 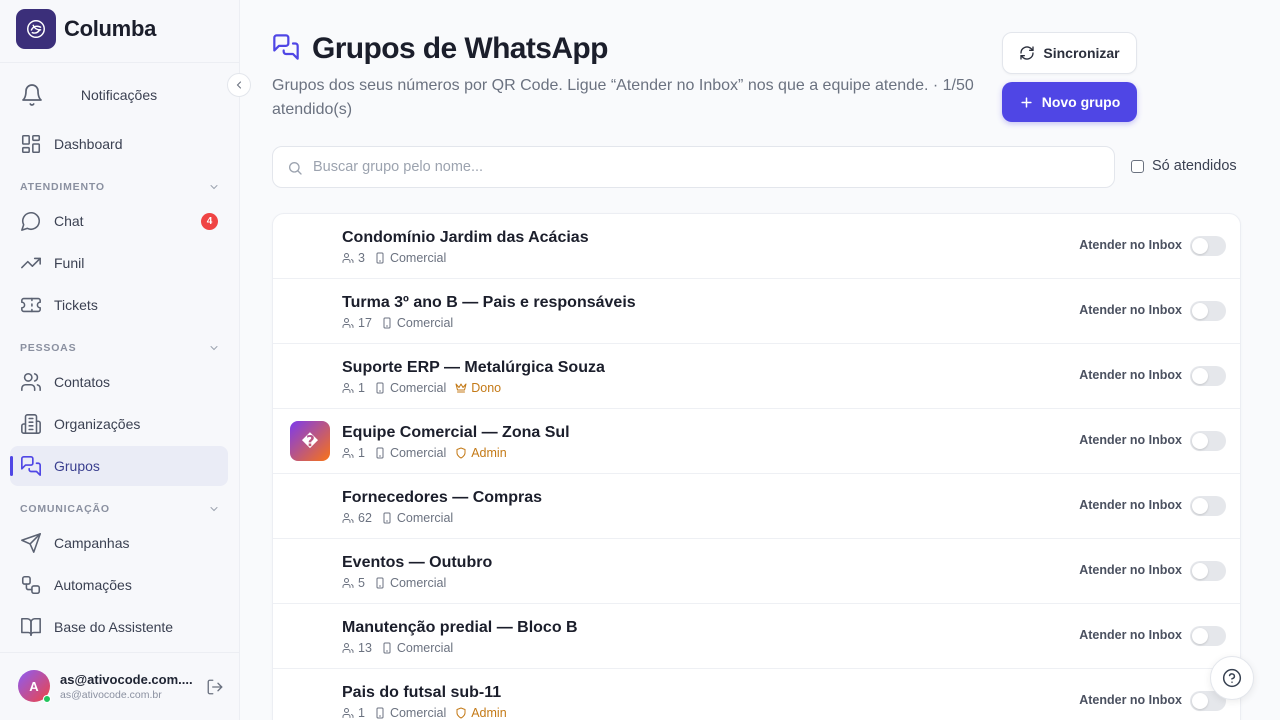 What do you see at coordinates (703, 167) in the screenshot?
I see `search-input` at bounding box center [703, 167].